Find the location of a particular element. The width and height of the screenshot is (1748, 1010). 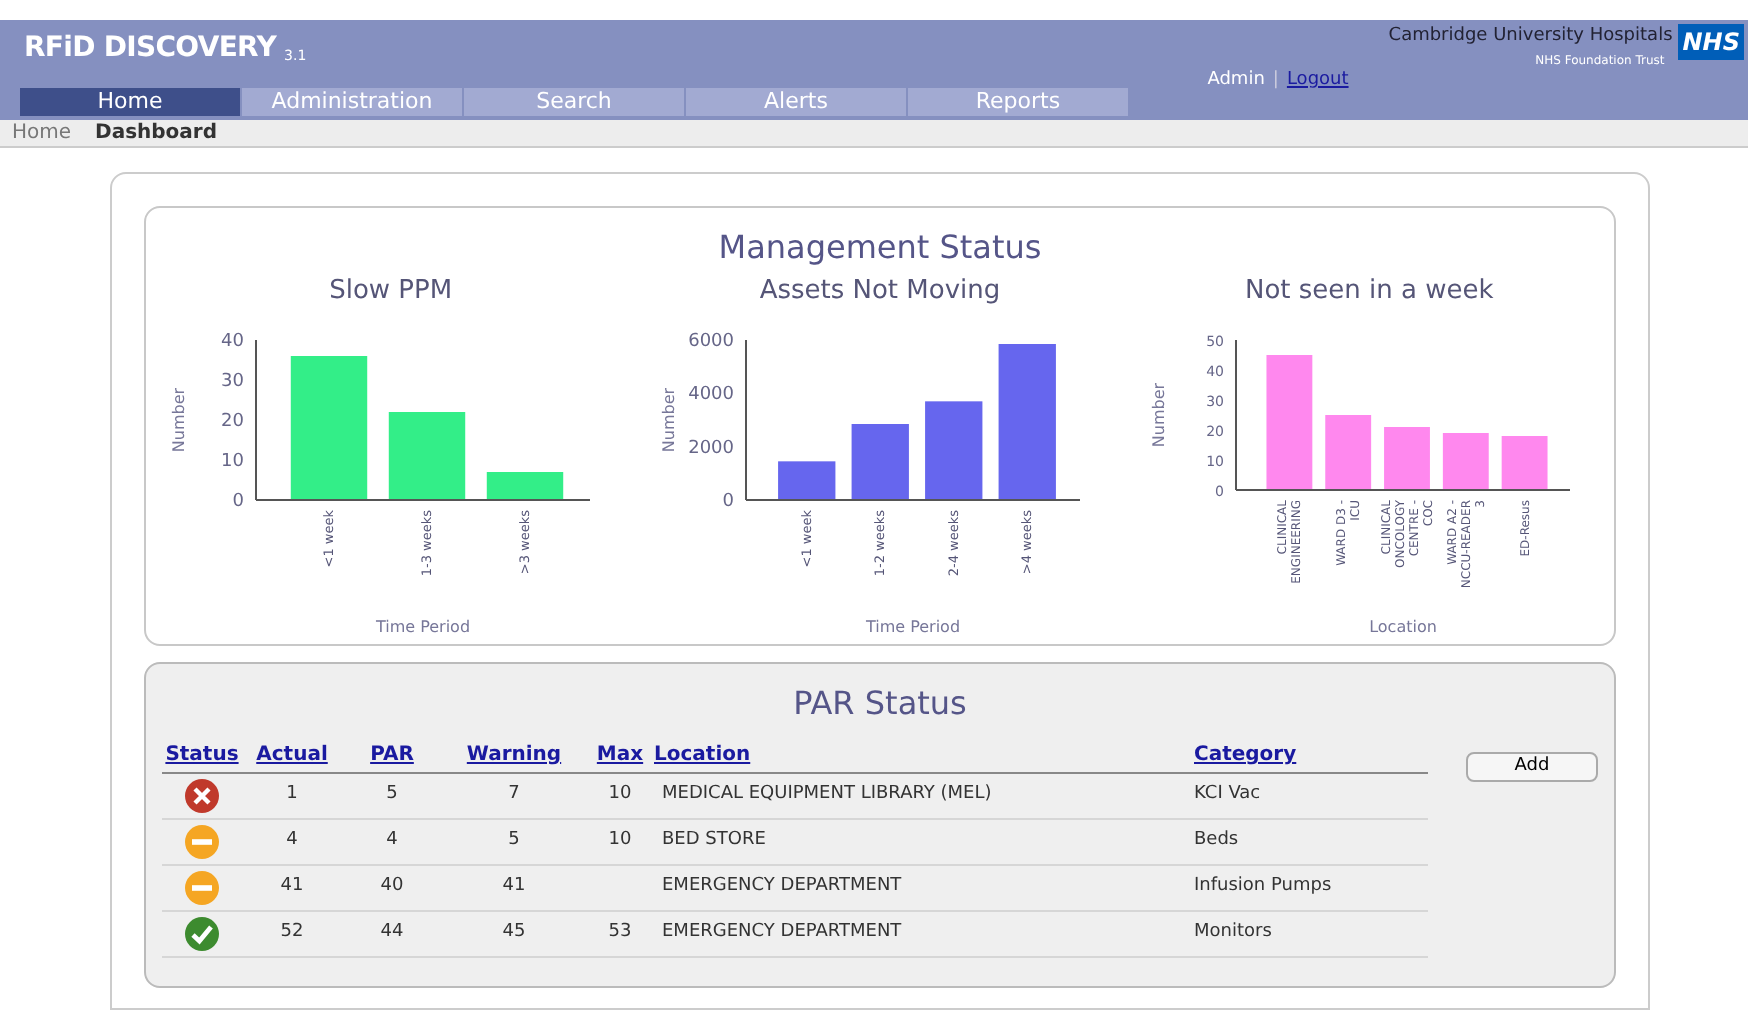

tick-label: 30 is located at coordinates (233, 381).